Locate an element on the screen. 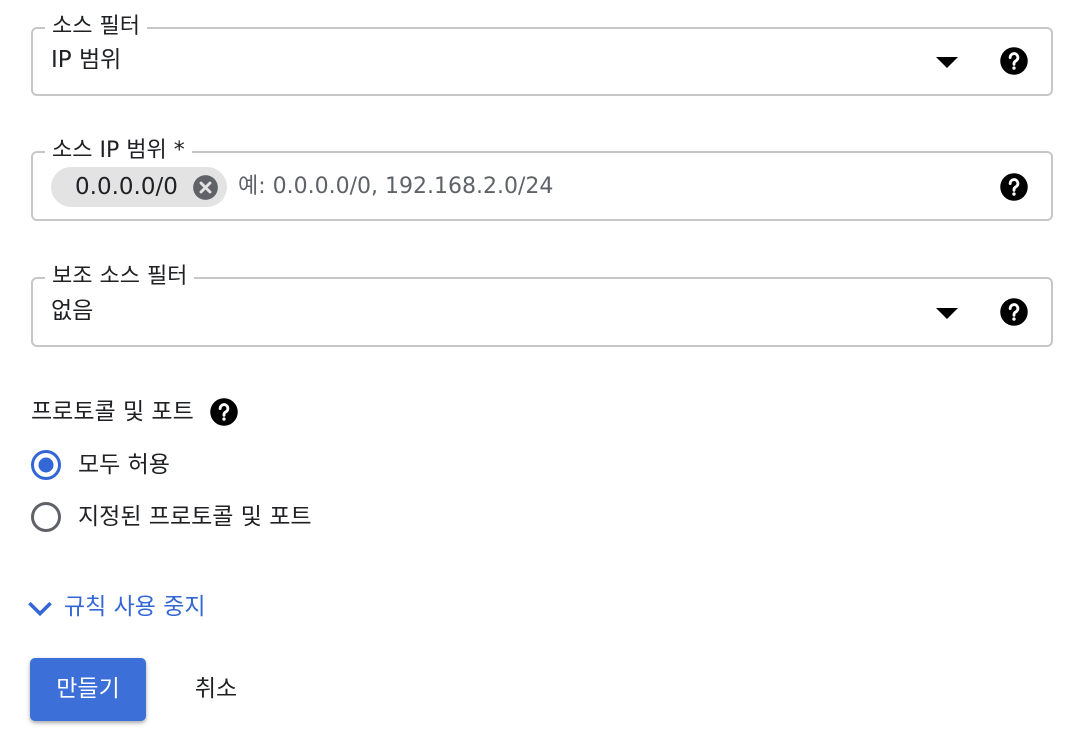 Image resolution: width=1082 pixels, height=736 pixels. secondary-source-filter-value: 없음 is located at coordinates (72, 311).